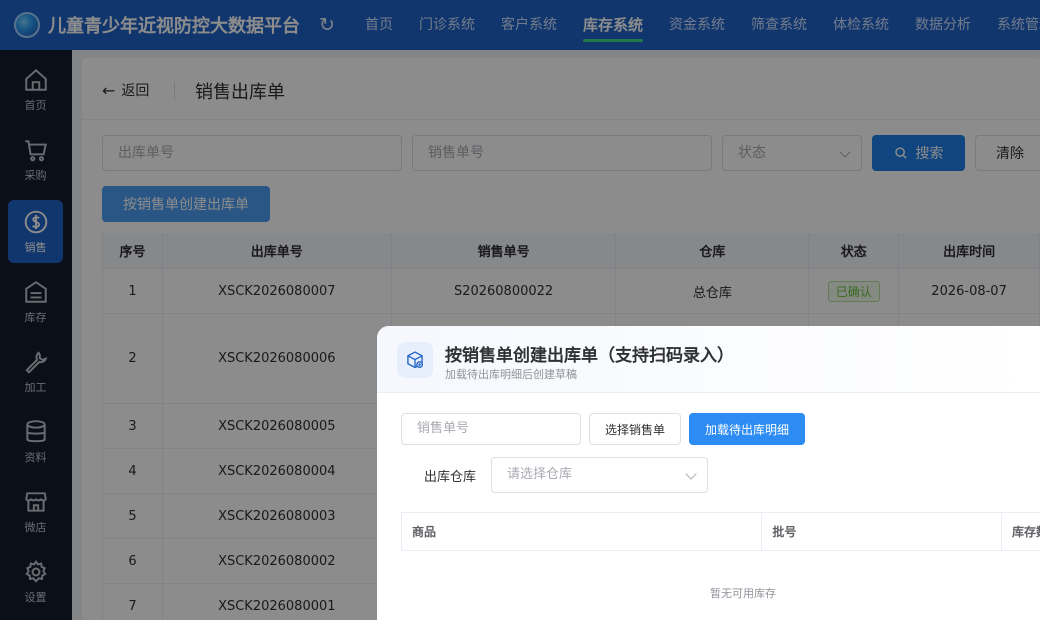 Image resolution: width=1040 pixels, height=620 pixels. What do you see at coordinates (882, 531) in the screenshot?
I see `column-header: 批号` at bounding box center [882, 531].